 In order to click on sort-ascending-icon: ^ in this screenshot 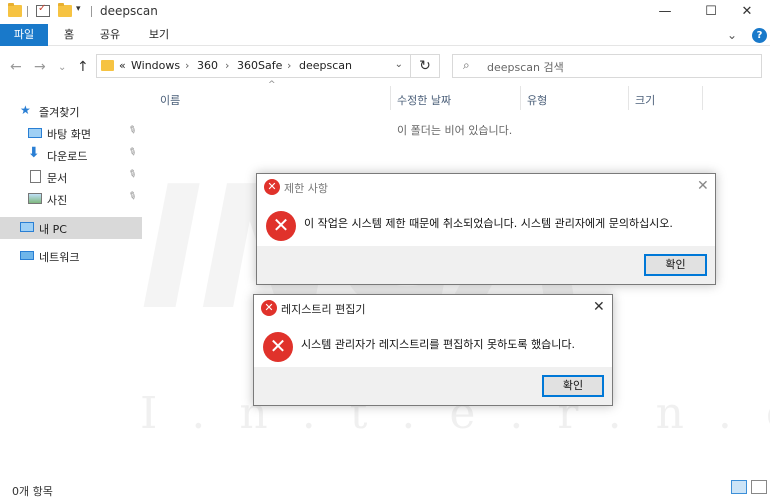, I will do `click(272, 85)`.